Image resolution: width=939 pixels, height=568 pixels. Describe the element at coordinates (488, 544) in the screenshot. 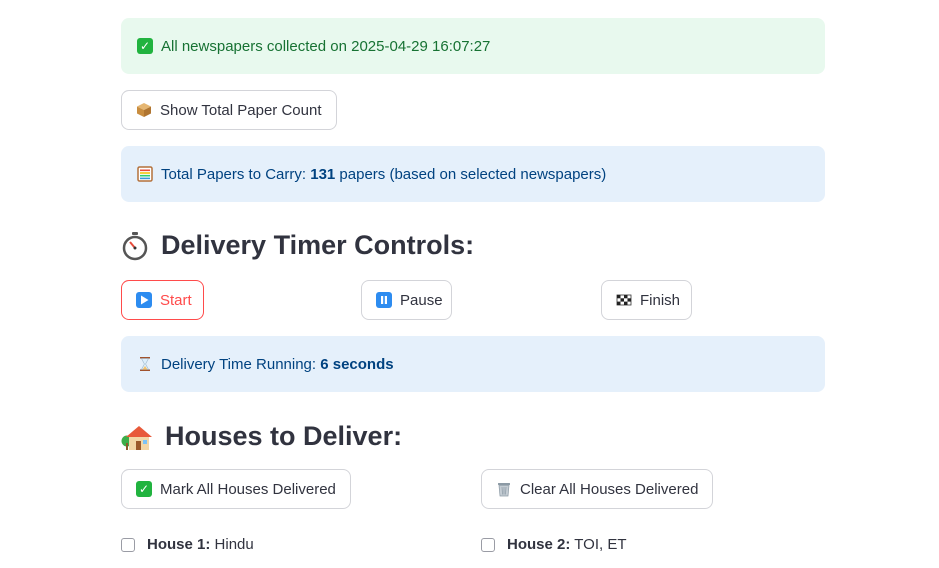

I see `house-2-checkbox` at that location.